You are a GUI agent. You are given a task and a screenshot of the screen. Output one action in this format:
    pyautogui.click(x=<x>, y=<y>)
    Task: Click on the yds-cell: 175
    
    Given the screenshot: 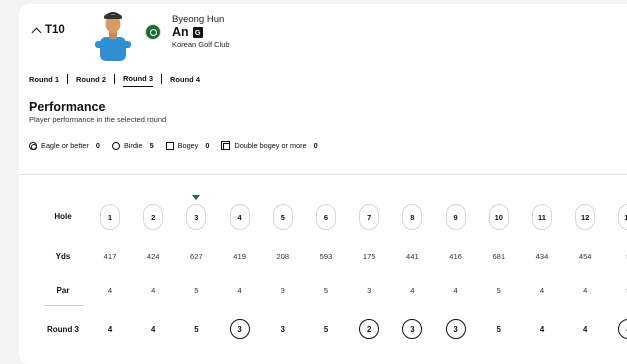 What is the action you would take?
    pyautogui.click(x=369, y=256)
    